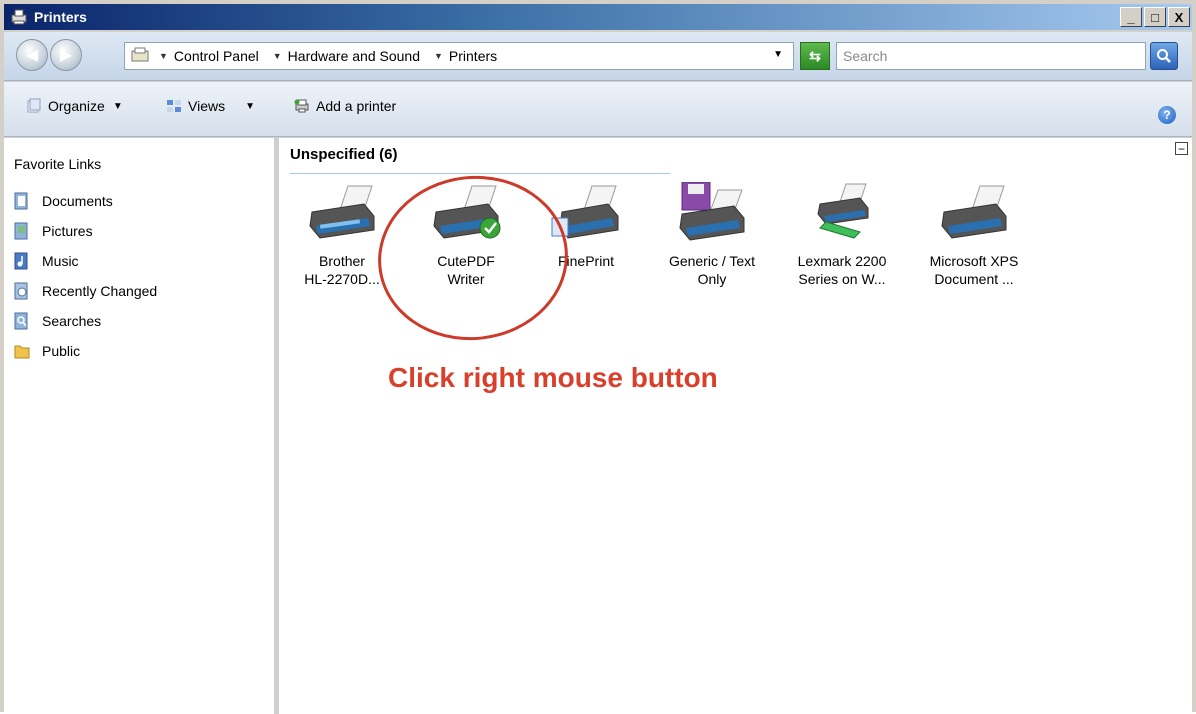 The height and width of the screenshot is (714, 1196). Describe the element at coordinates (61, 351) in the screenshot. I see `sidebar-item-label: Public` at that location.